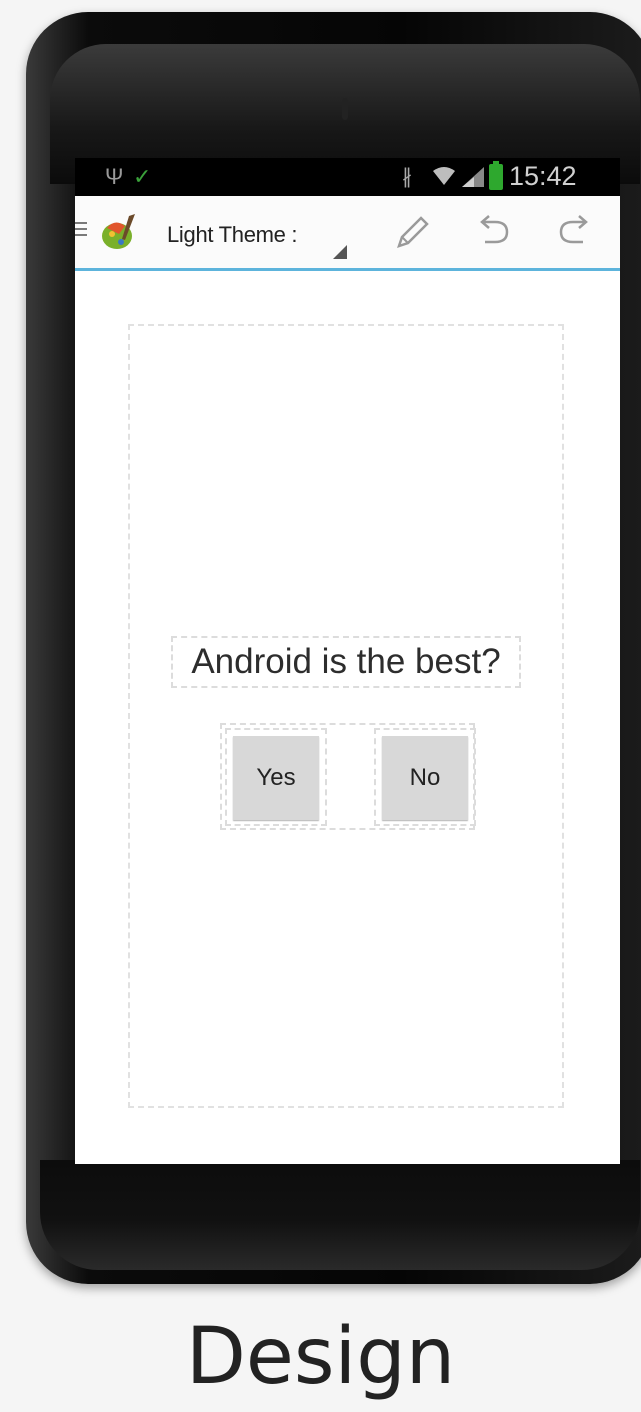  I want to click on menu-icon, so click(82, 229).